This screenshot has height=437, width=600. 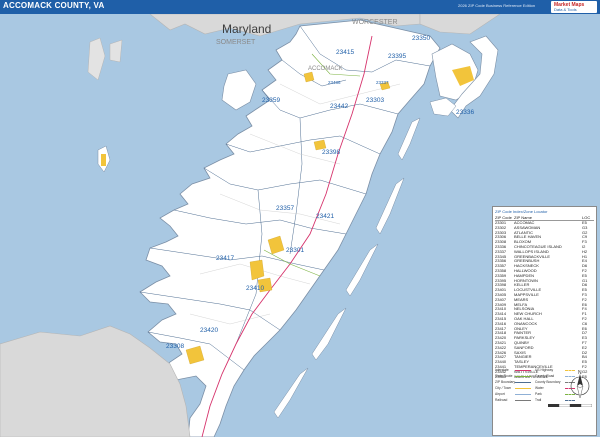 What do you see at coordinates (497, 5) in the screenshot?
I see `page-subtitle: 2026 ZIP Code Business Reference Edition` at bounding box center [497, 5].